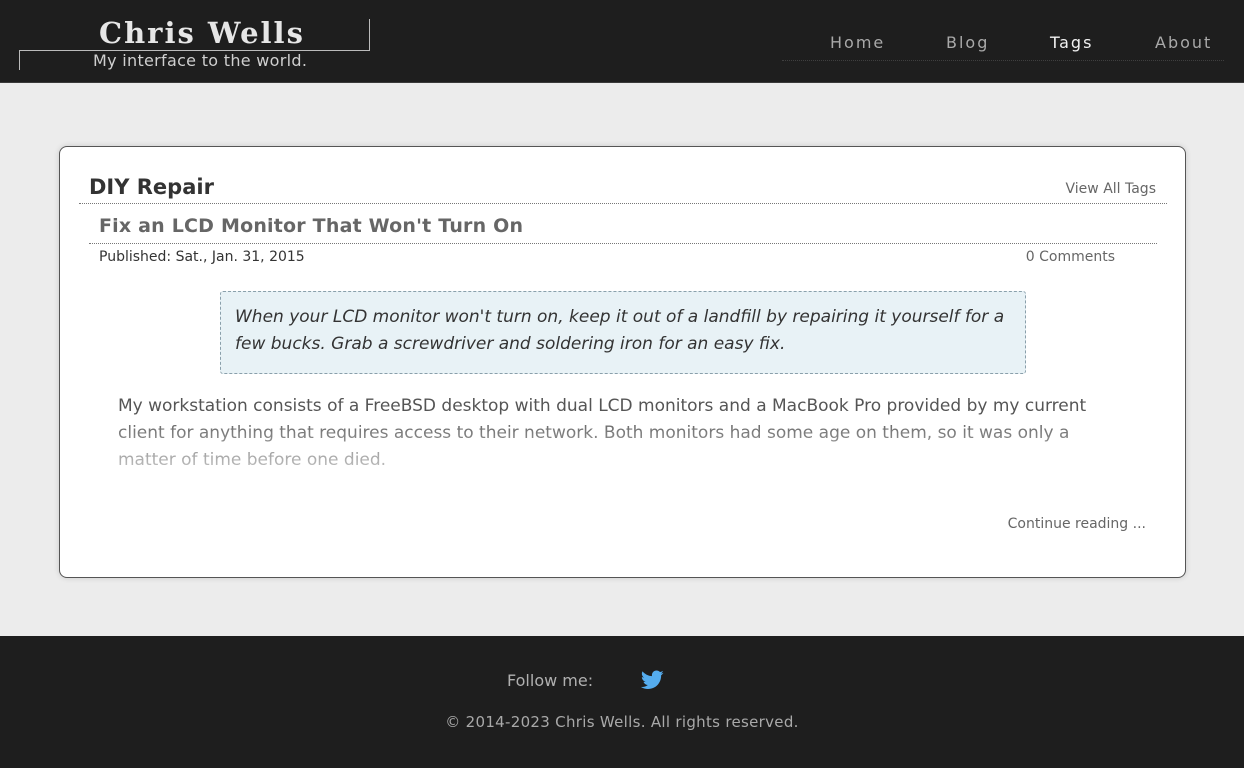 The width and height of the screenshot is (1244, 768). I want to click on published-date: Published: Sat., Jan. 31, 2015, so click(202, 257).